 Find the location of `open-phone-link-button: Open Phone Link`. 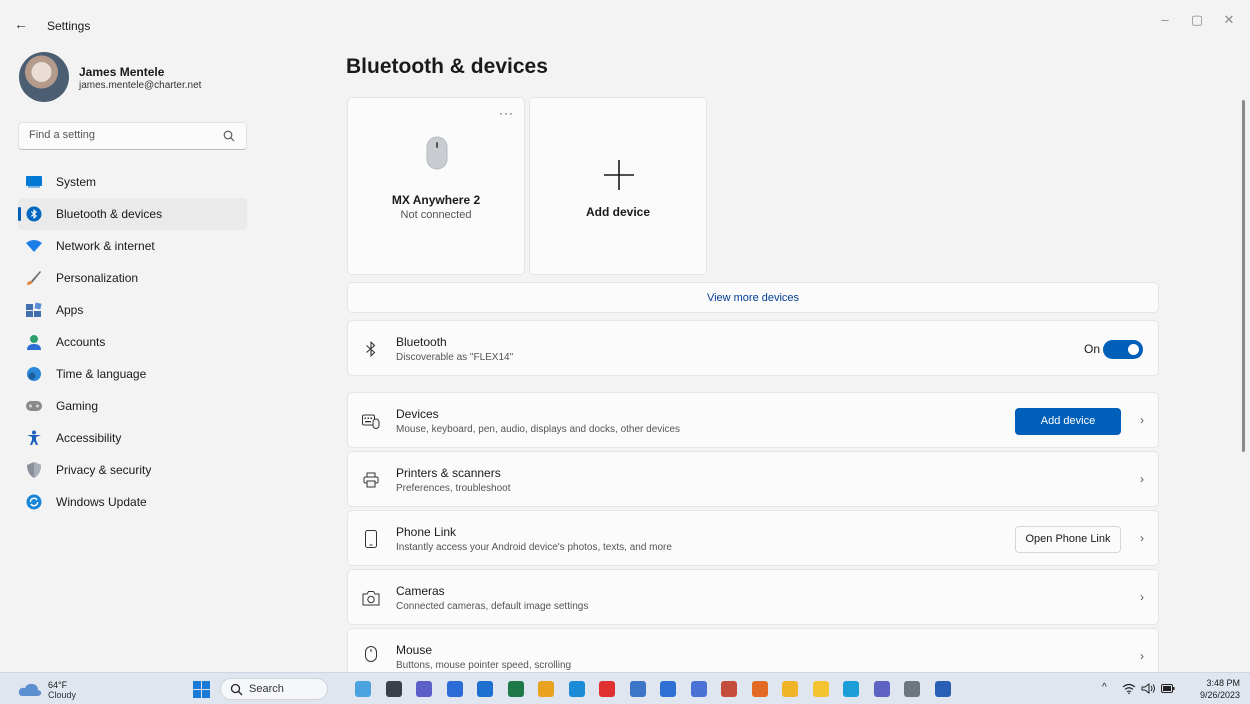

open-phone-link-button: Open Phone Link is located at coordinates (1068, 539).